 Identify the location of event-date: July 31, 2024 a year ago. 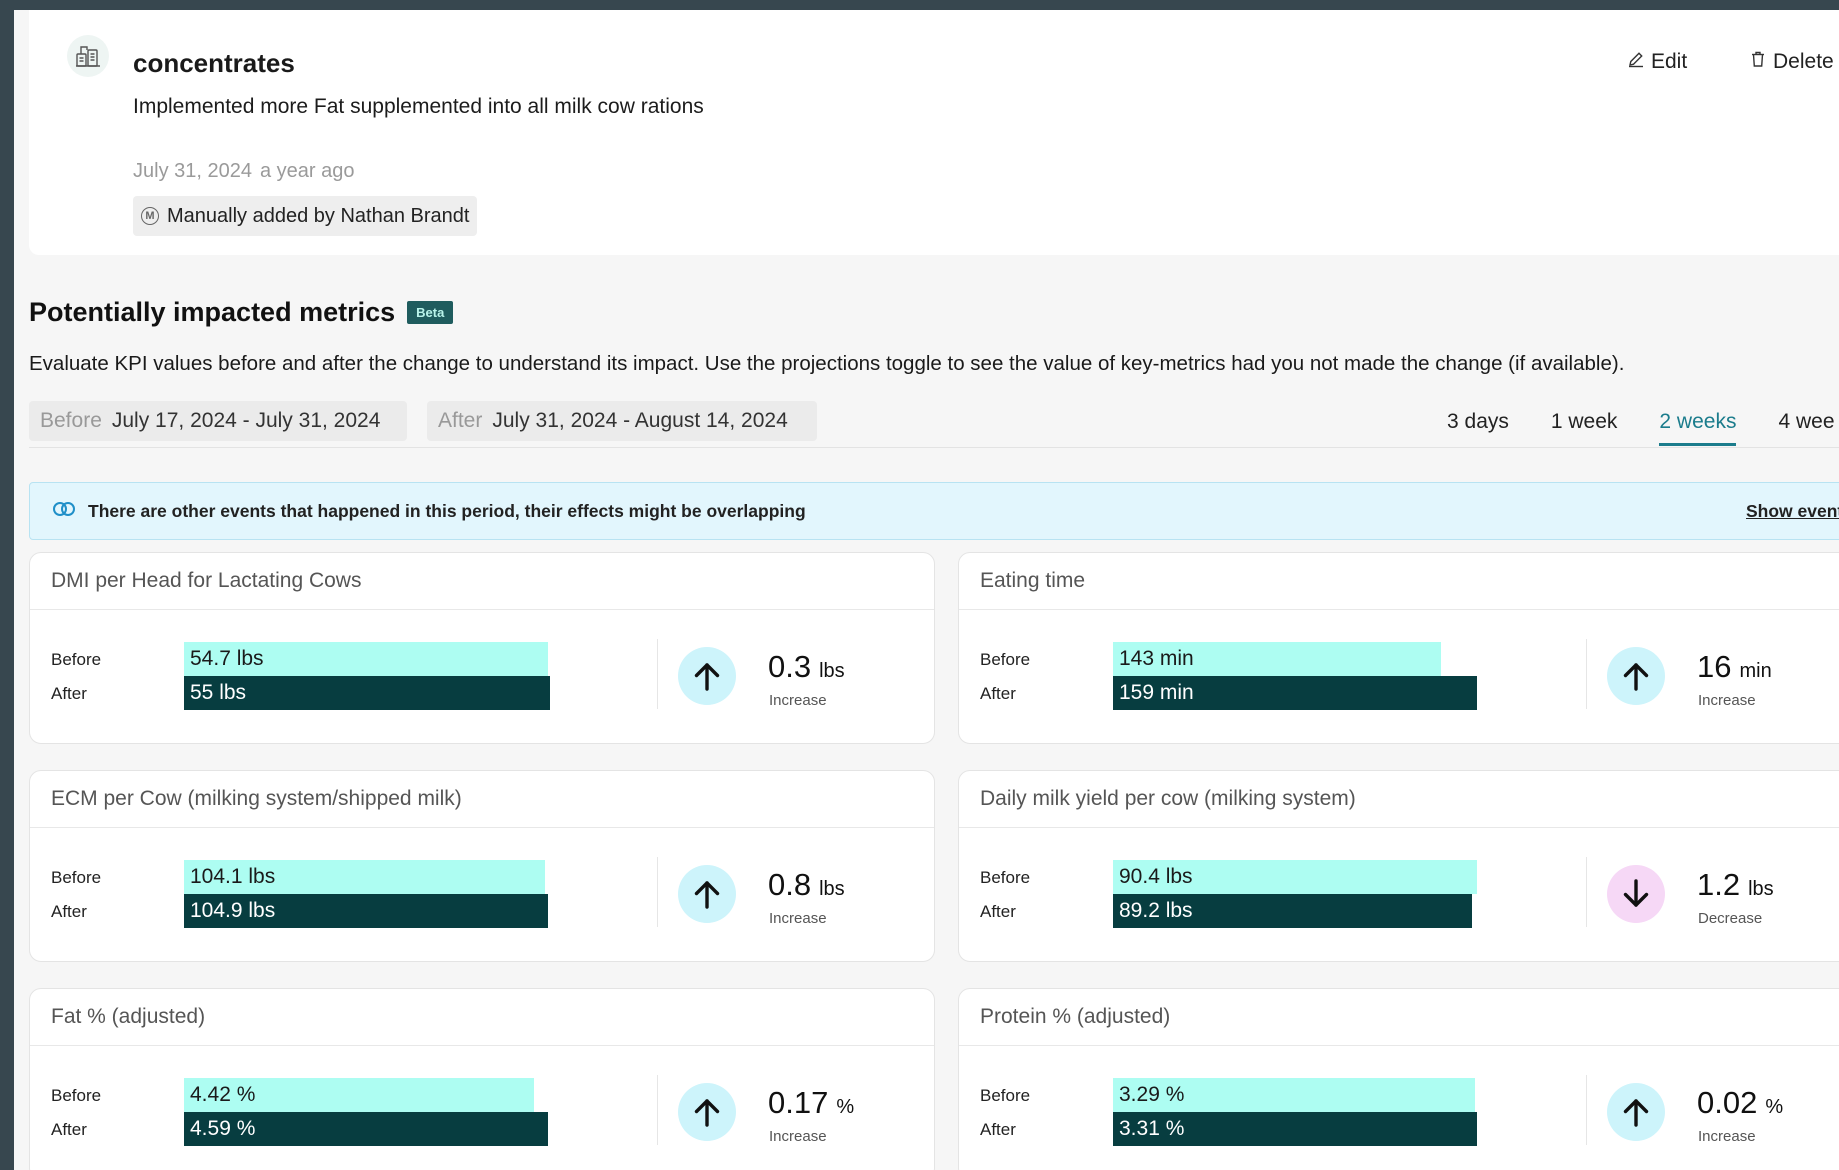
(244, 171).